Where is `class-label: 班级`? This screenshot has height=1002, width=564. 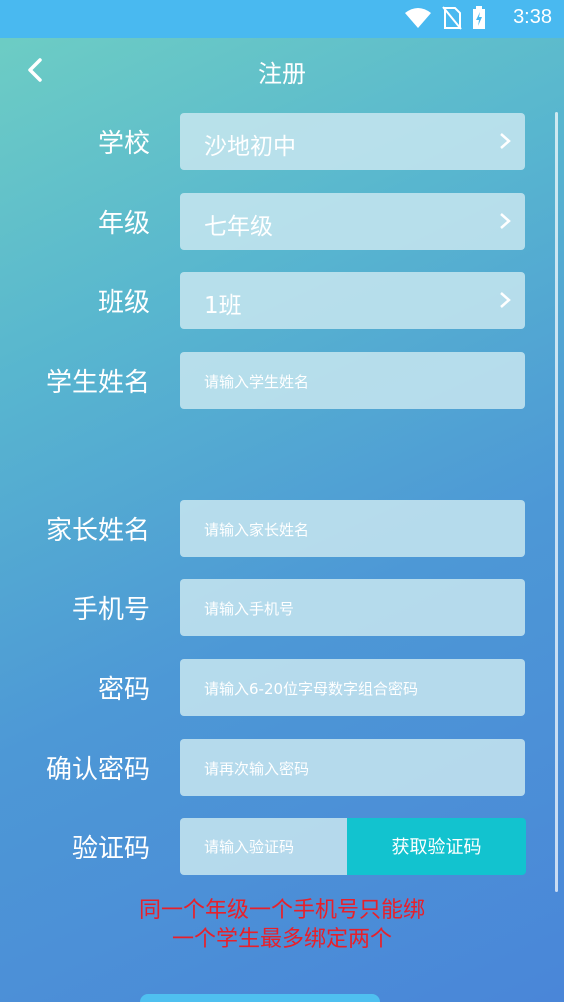
class-label: 班级 is located at coordinates (123, 303).